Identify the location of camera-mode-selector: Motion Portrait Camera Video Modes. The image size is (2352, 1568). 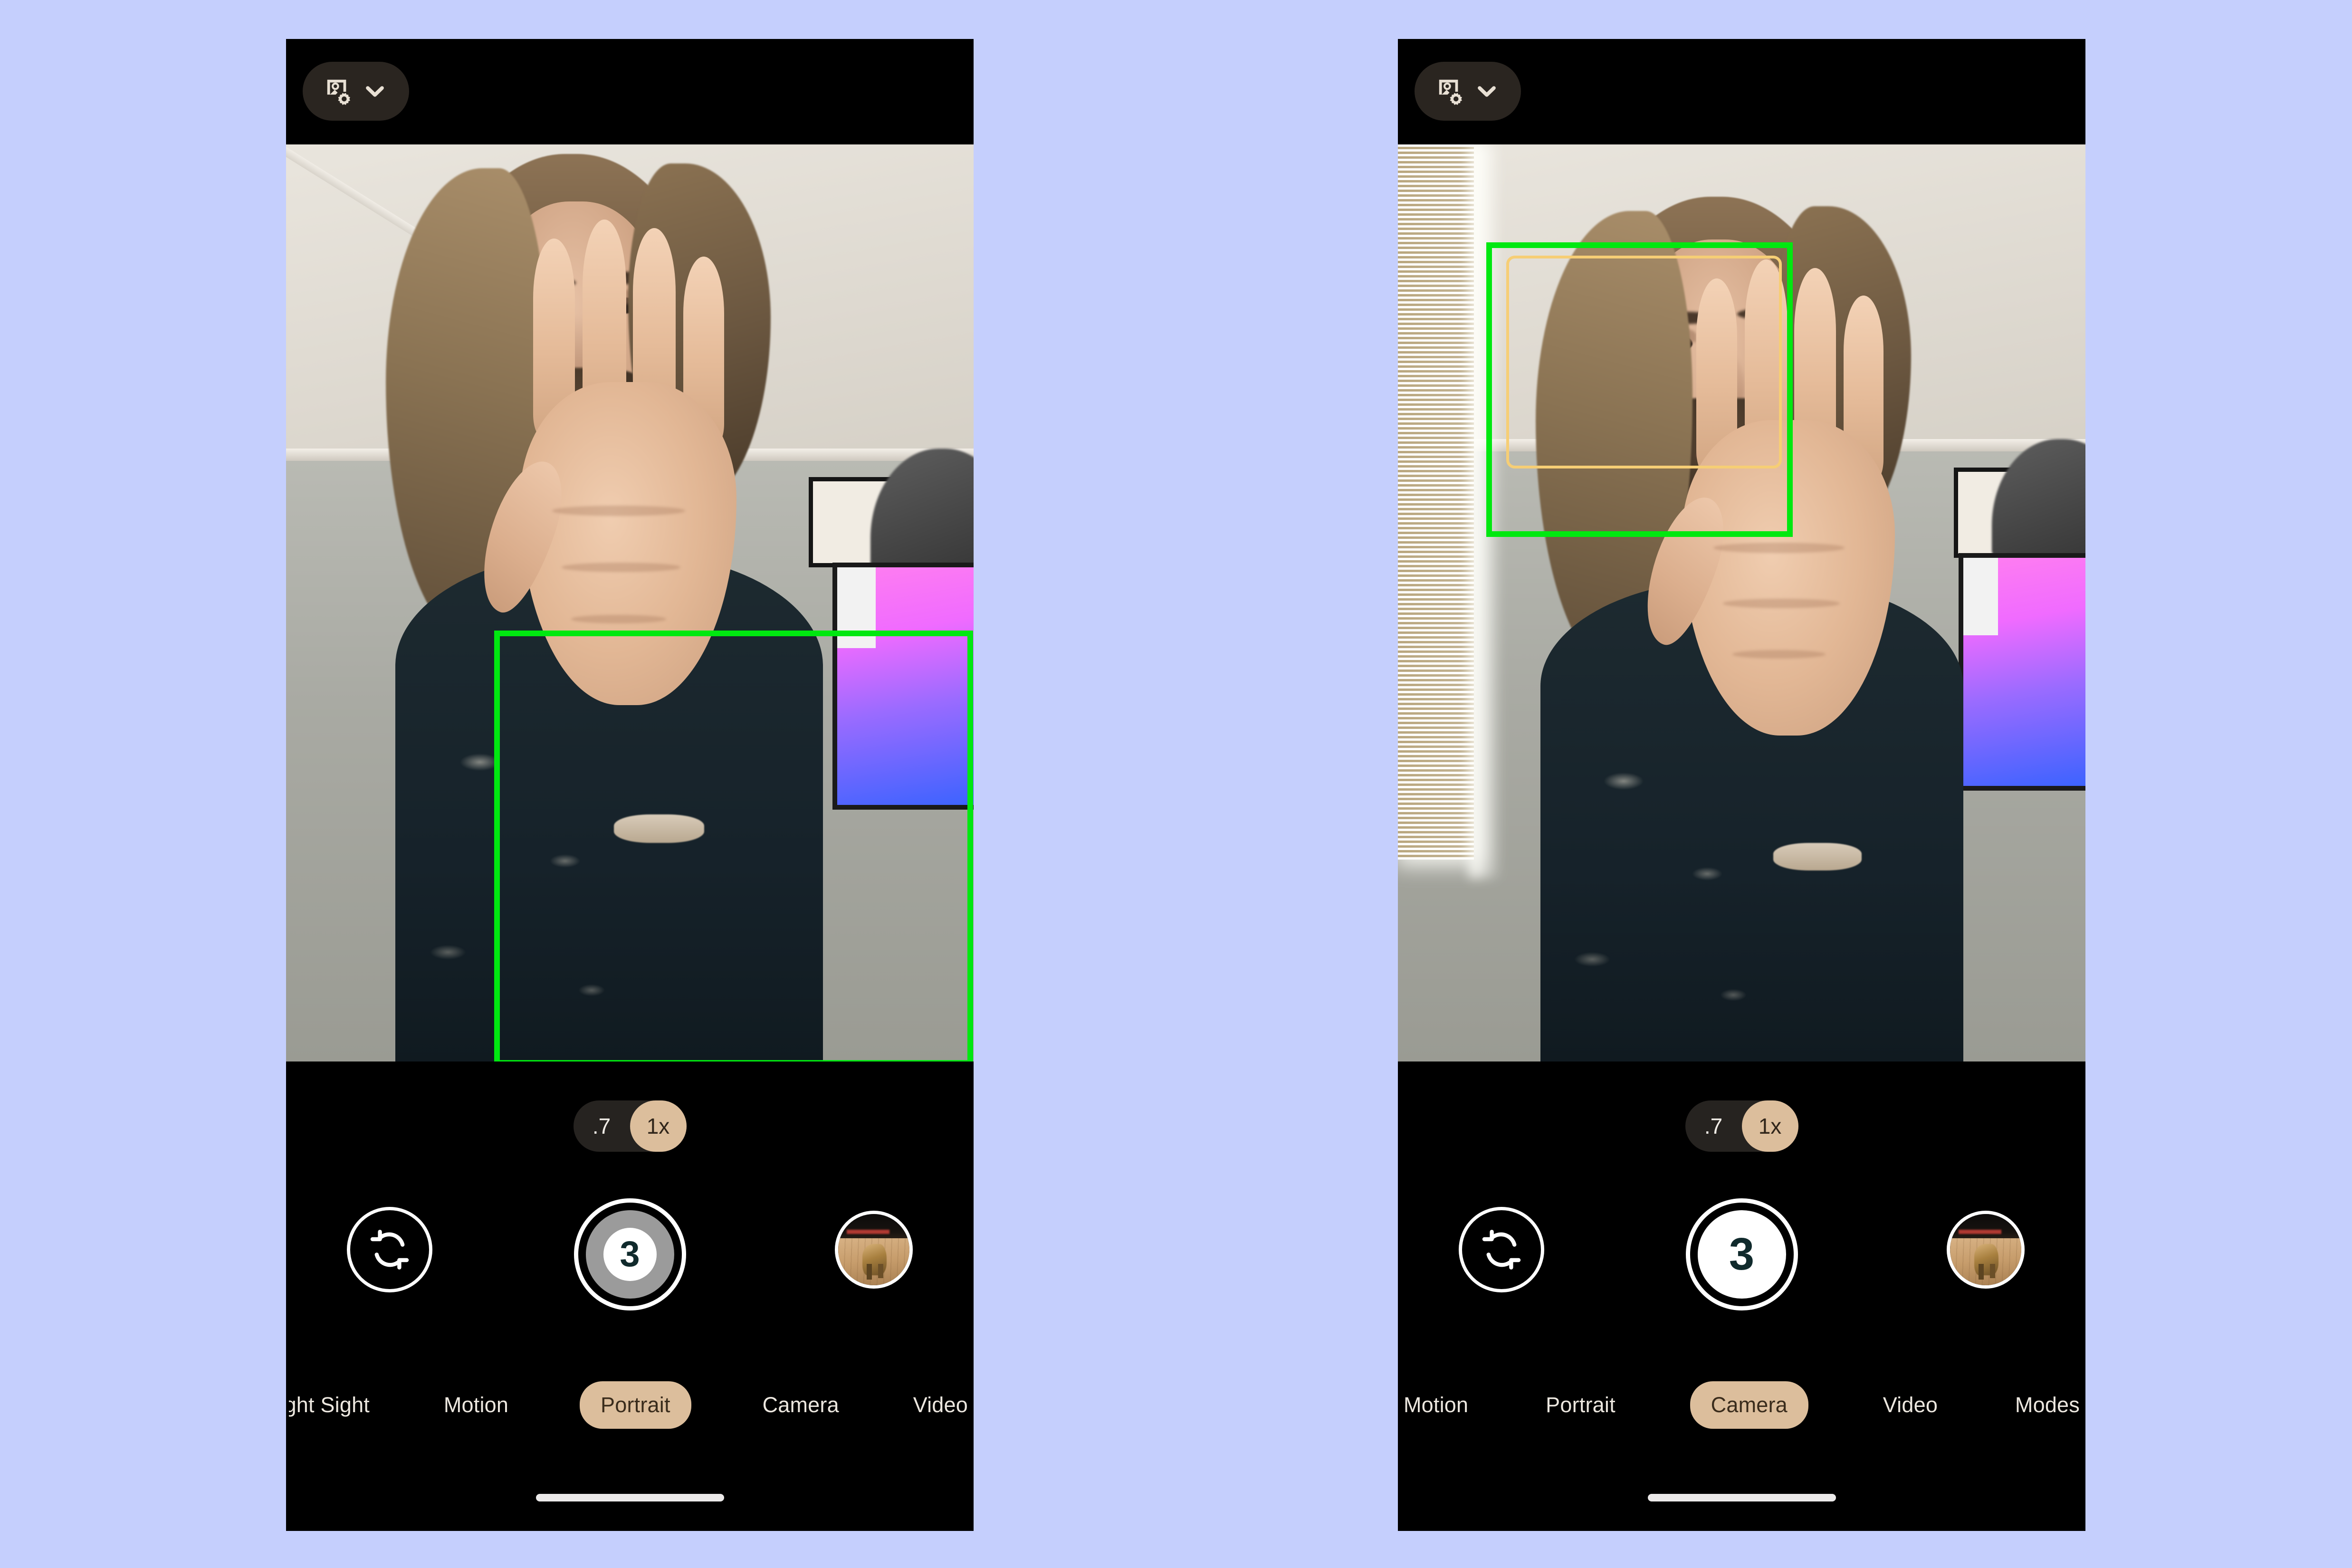
(1742, 1405).